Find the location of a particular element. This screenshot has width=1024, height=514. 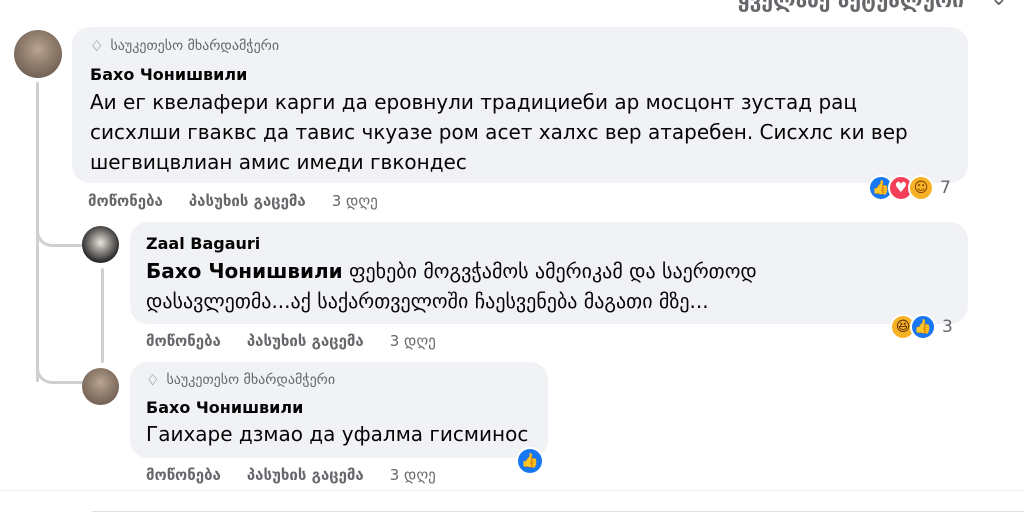

mention-link: Бахо Чонишвили is located at coordinates (244, 271).